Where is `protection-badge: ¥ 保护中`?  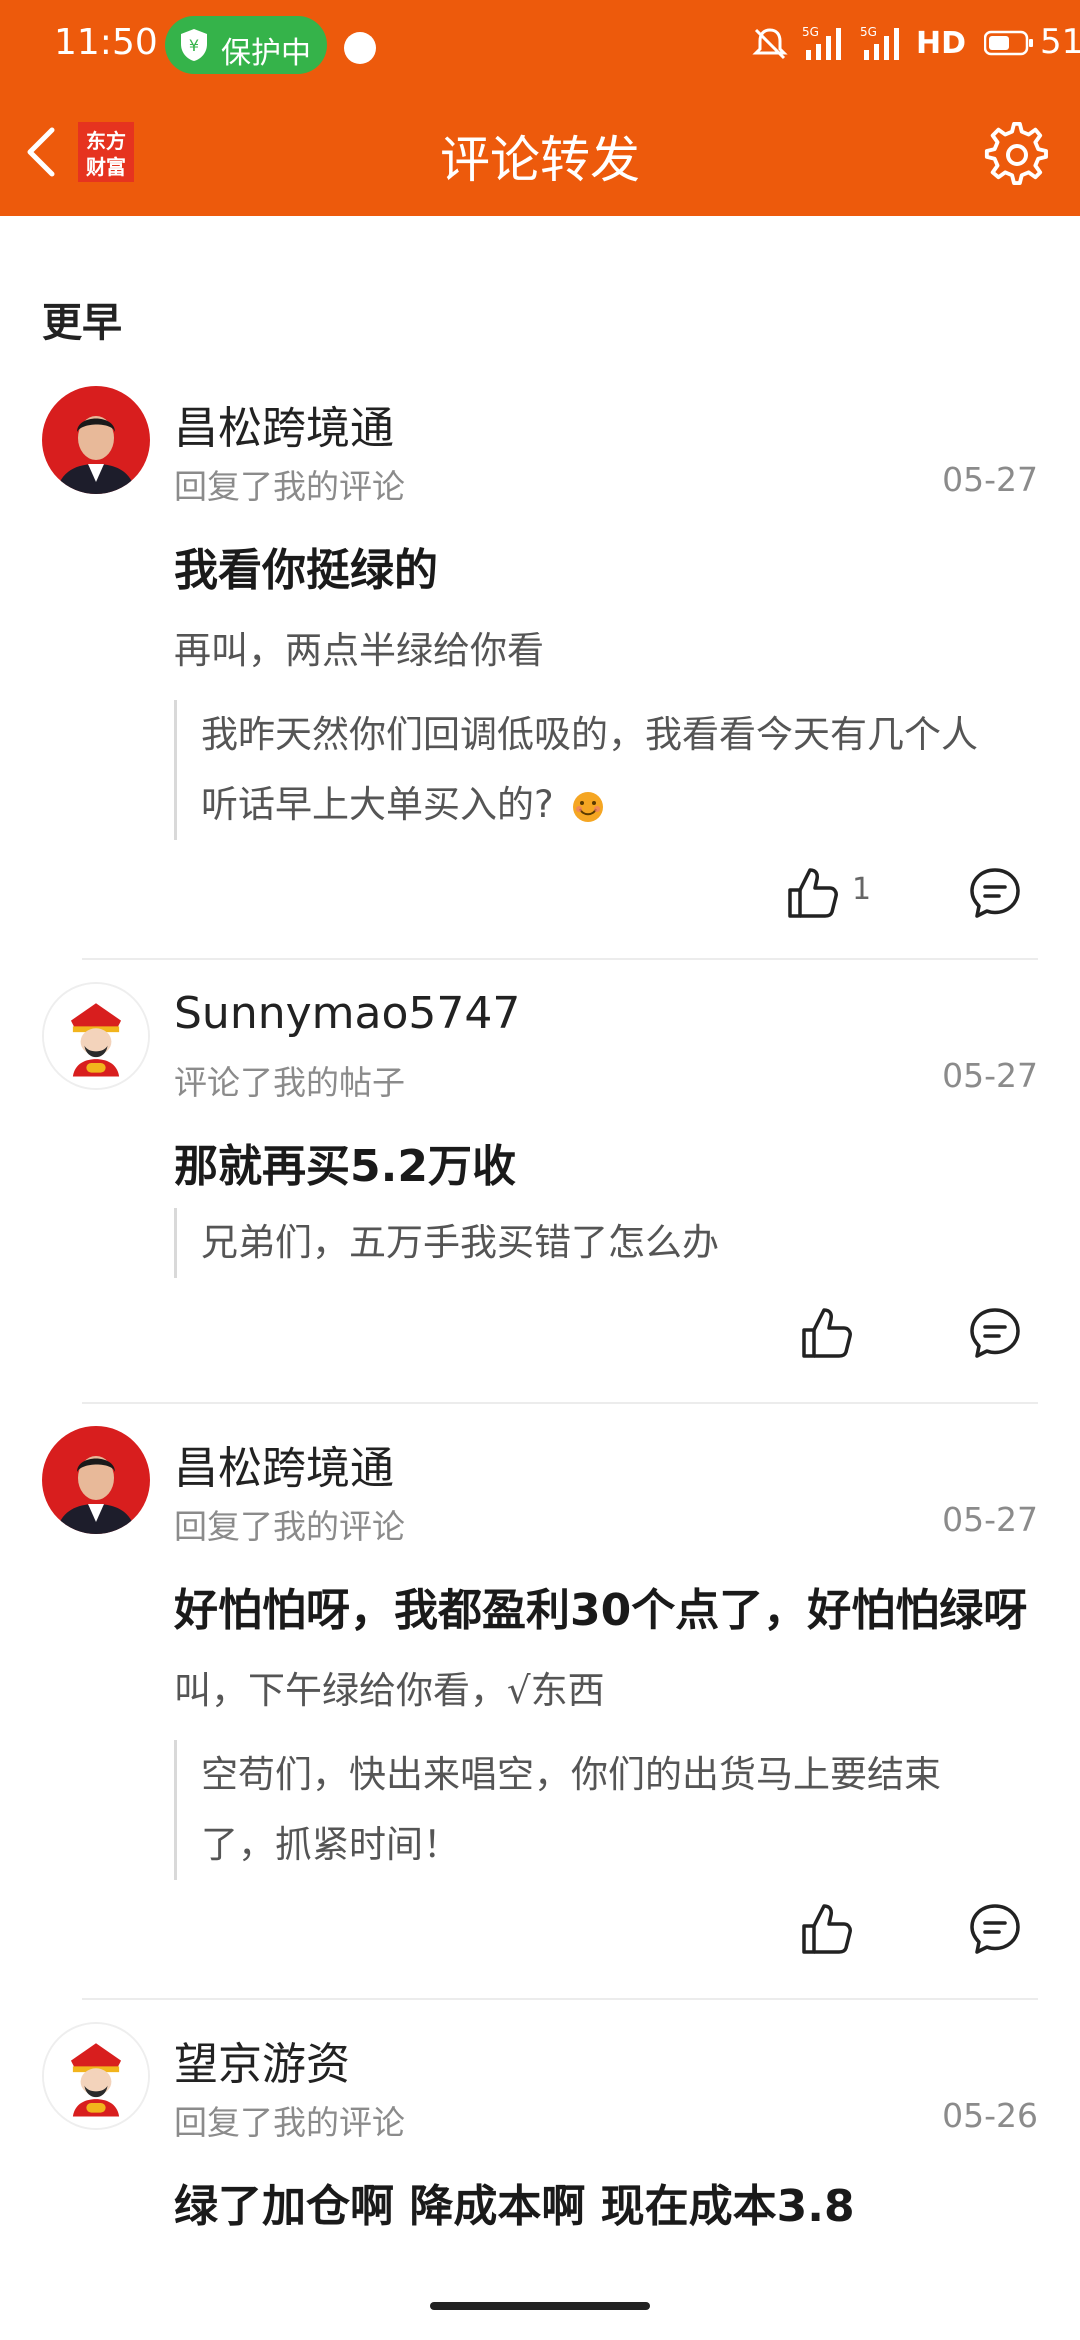
protection-badge: ¥ 保护中 is located at coordinates (246, 45).